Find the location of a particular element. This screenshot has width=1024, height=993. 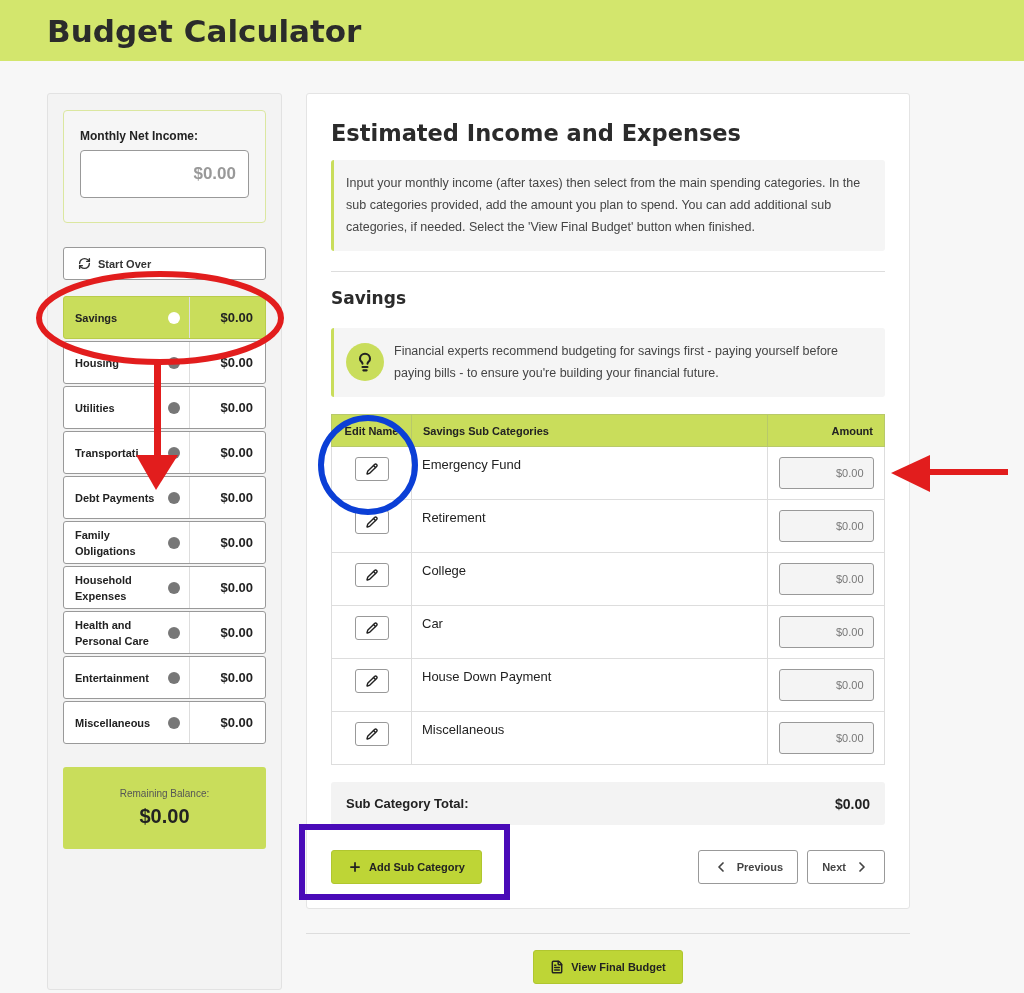

plus-icon is located at coordinates (355, 867).